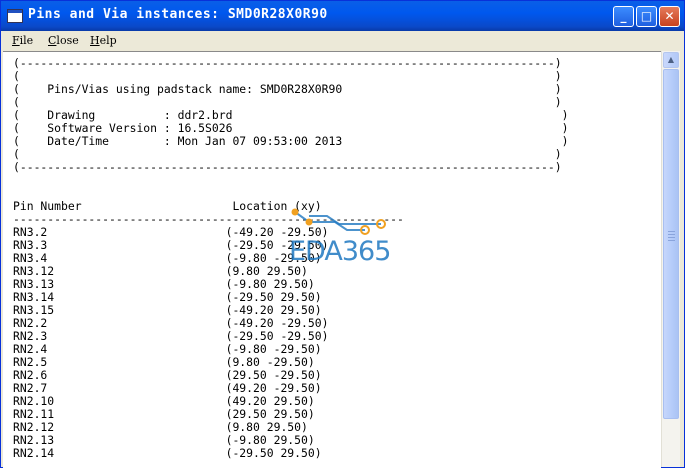  What do you see at coordinates (167, 453) in the screenshot?
I see `table-row: RN2.14 (-29.50 29.50)` at bounding box center [167, 453].